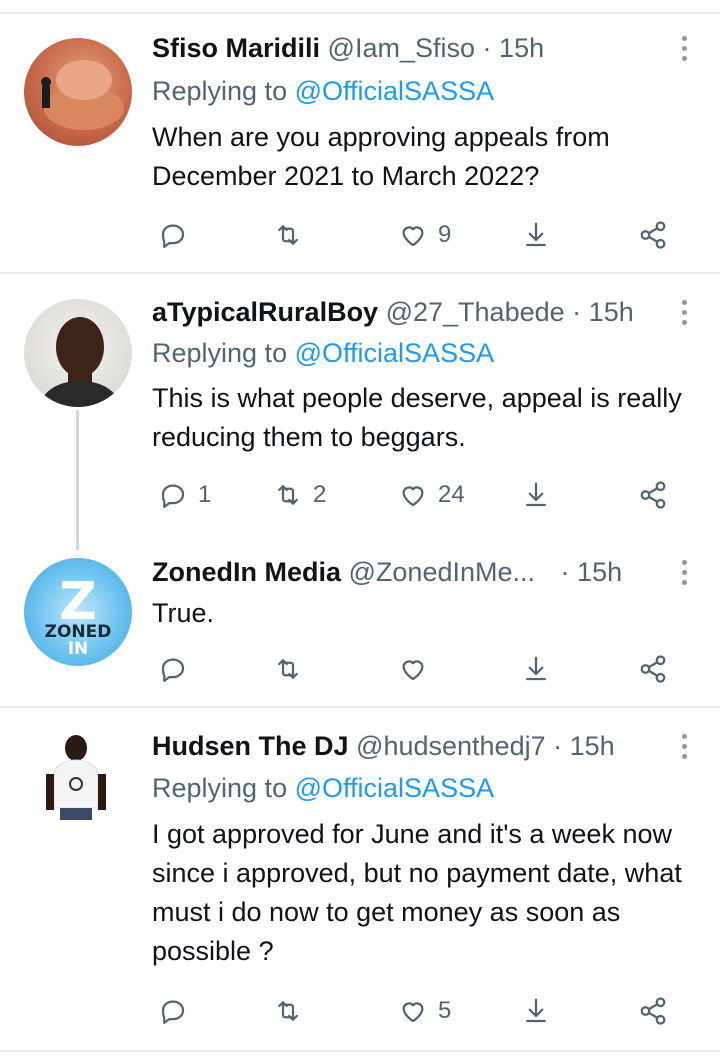 This screenshot has height=1058, width=720. What do you see at coordinates (360, 495) in the screenshot?
I see `action-bar: 1 2 24` at bounding box center [360, 495].